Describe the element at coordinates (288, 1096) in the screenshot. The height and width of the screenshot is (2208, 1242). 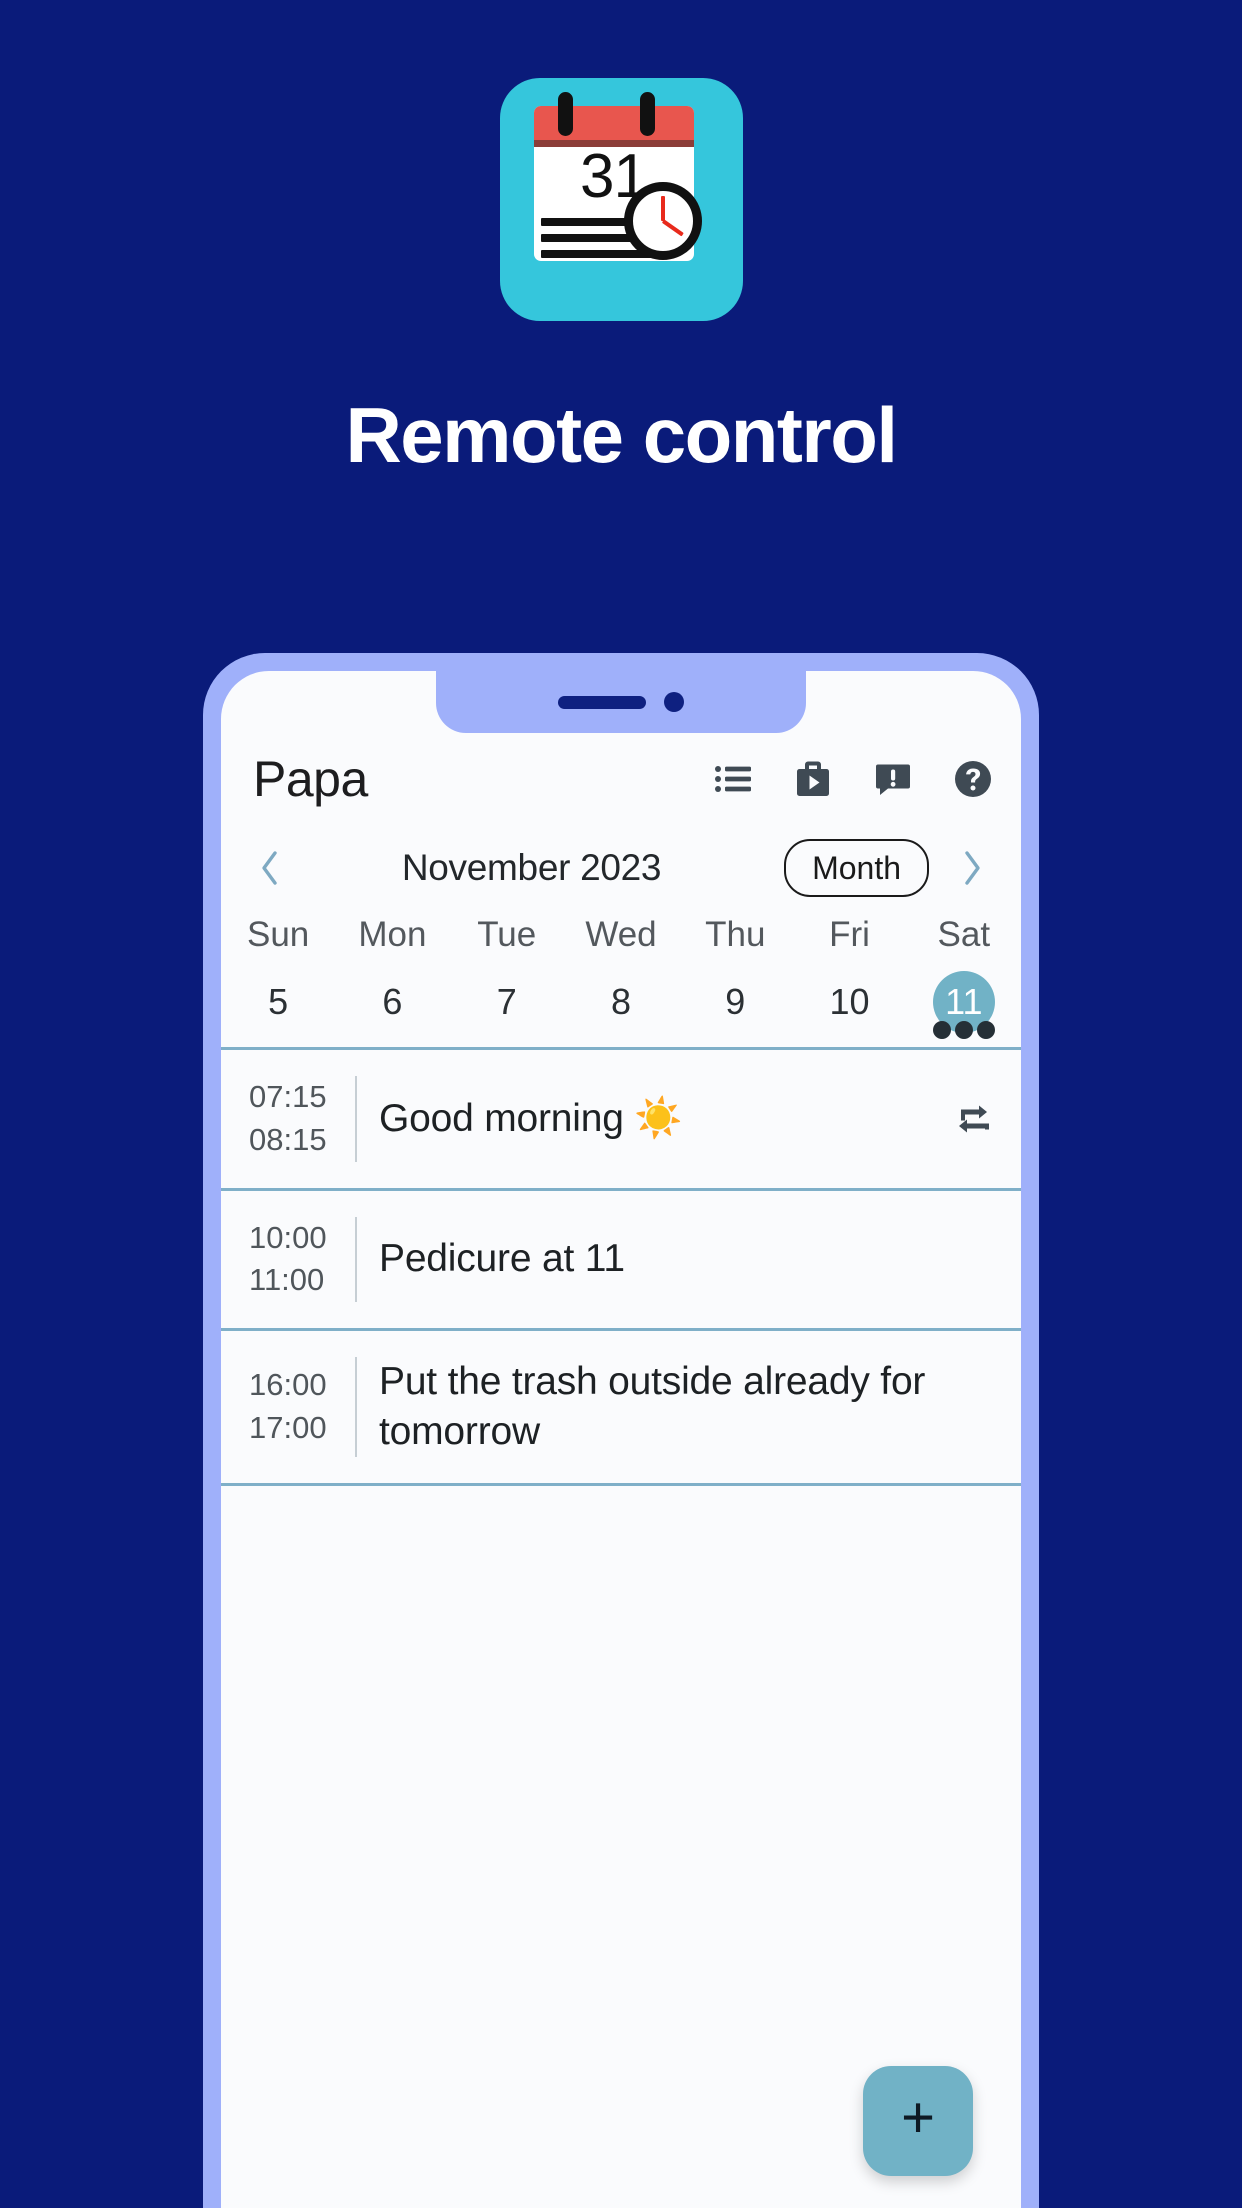
I see `event-start-time: 07:15` at that location.